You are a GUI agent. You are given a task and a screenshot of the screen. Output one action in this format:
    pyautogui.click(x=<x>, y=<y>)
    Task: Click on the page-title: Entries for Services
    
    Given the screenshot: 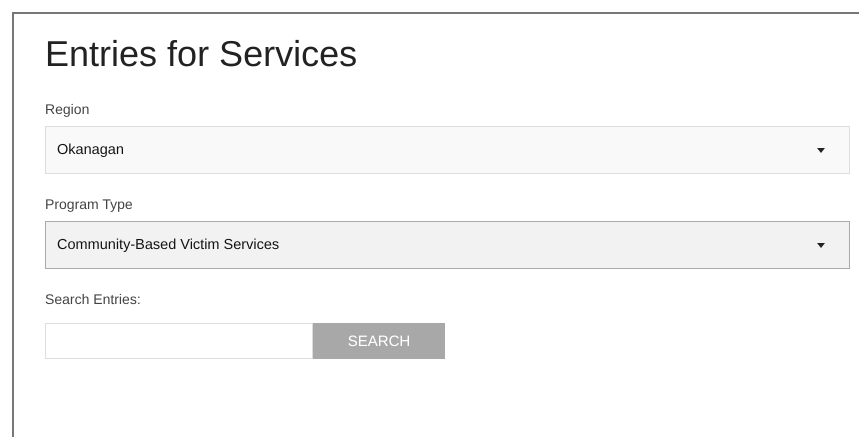 What is the action you would take?
    pyautogui.click(x=201, y=54)
    